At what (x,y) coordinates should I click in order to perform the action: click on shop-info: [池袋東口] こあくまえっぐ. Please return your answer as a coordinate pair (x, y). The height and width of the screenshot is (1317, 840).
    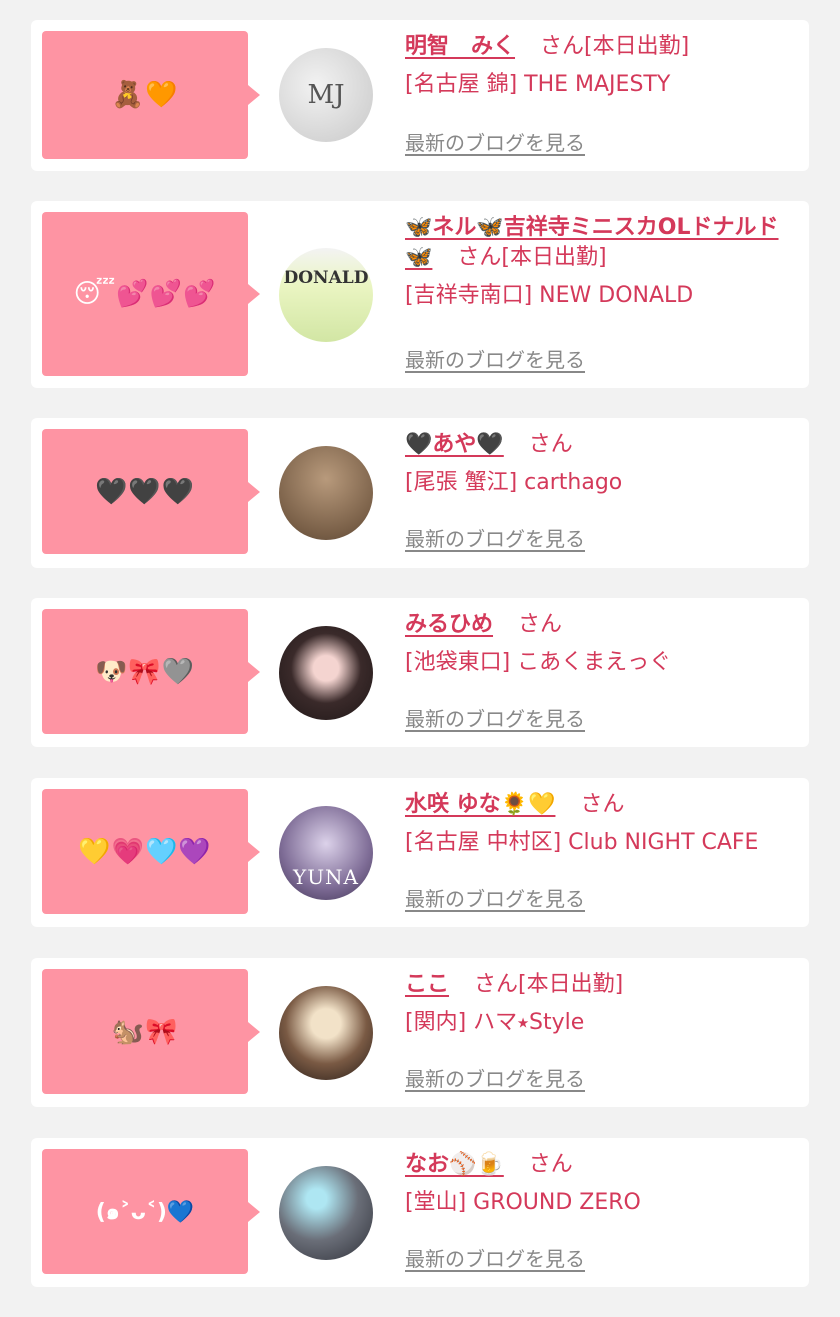
    Looking at the image, I should click on (538, 662).